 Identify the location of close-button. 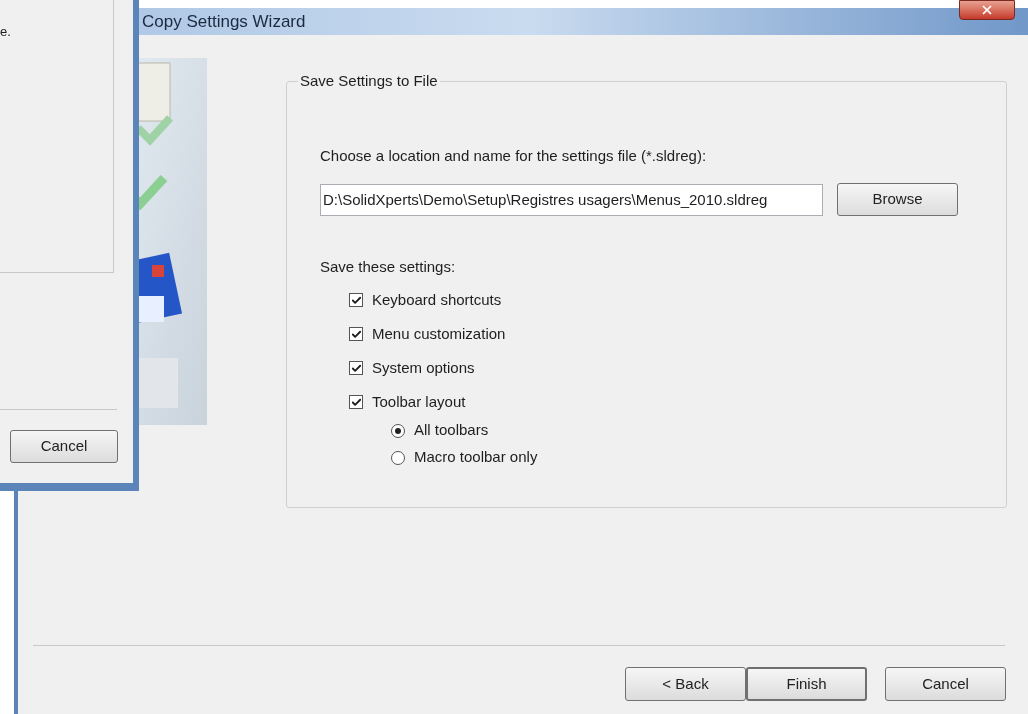
(987, 10).